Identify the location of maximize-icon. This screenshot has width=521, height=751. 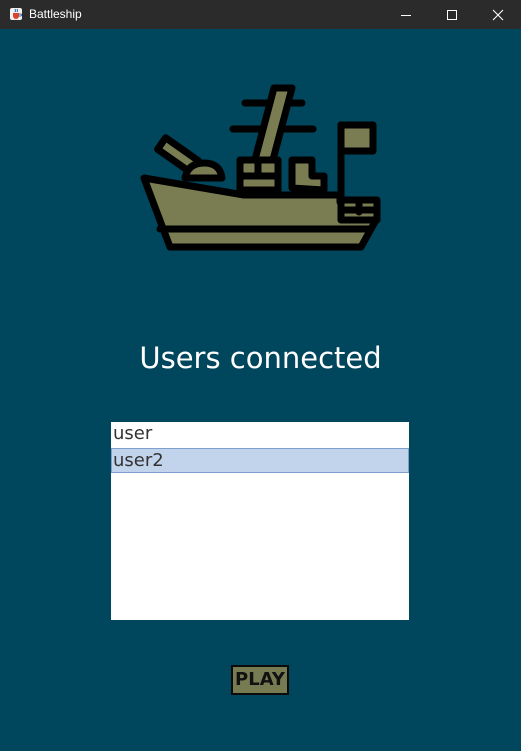
(452, 14).